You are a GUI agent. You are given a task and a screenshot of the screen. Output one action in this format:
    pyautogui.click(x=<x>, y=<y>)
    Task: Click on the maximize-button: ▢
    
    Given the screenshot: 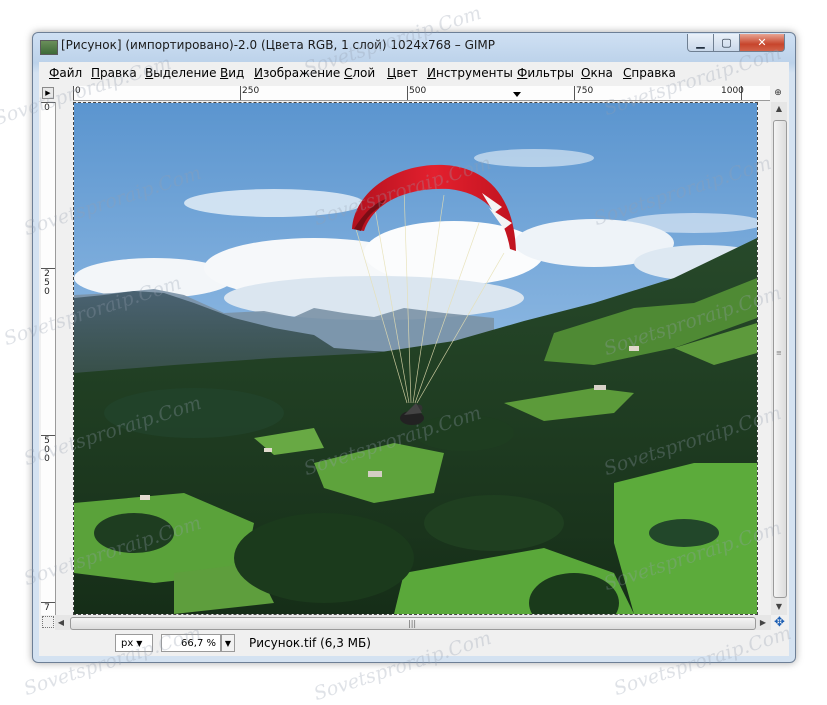 What is the action you would take?
    pyautogui.click(x=726, y=43)
    